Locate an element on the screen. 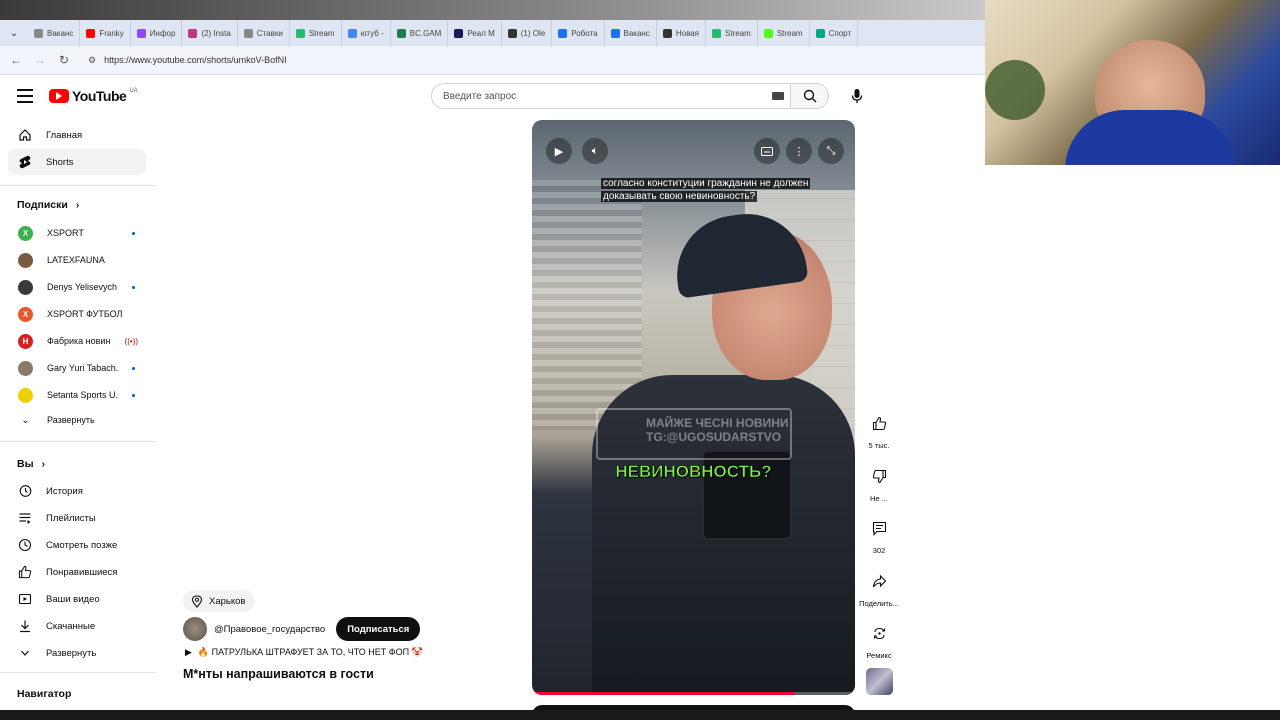 This screenshot has height=720, width=1280. sidebar-item-label: История is located at coordinates (64, 491).